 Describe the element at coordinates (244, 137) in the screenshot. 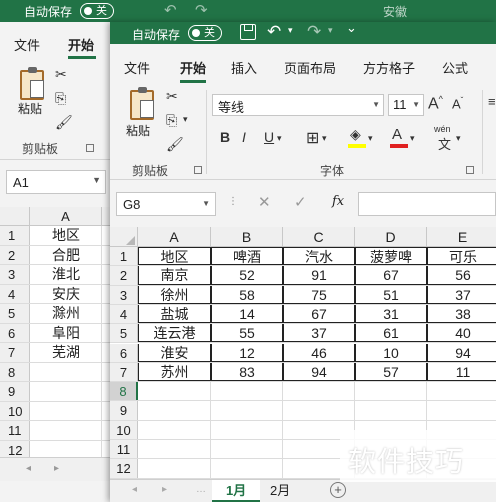

I see `italic-button: I` at that location.